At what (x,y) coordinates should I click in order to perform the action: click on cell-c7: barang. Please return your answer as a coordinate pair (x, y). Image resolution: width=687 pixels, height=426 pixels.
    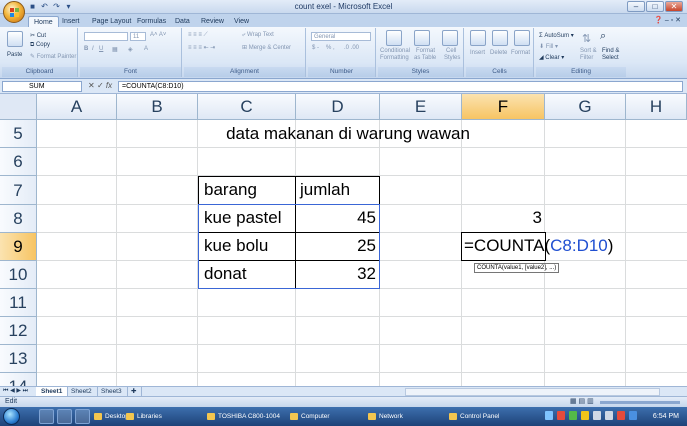
    Looking at the image, I should click on (230, 190).